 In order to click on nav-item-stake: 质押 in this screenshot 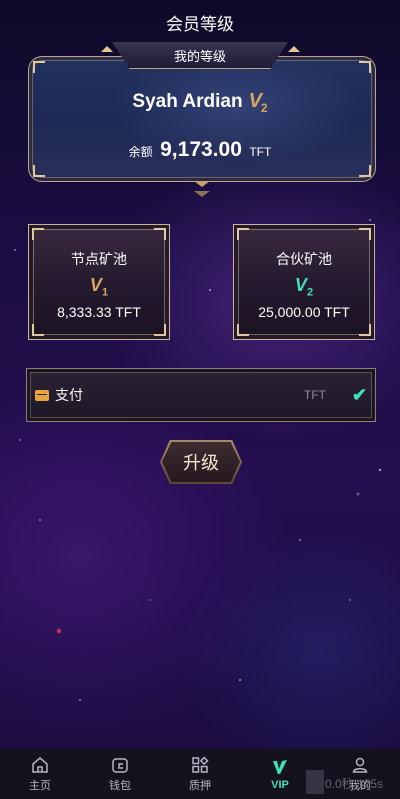, I will do `click(200, 774)`.